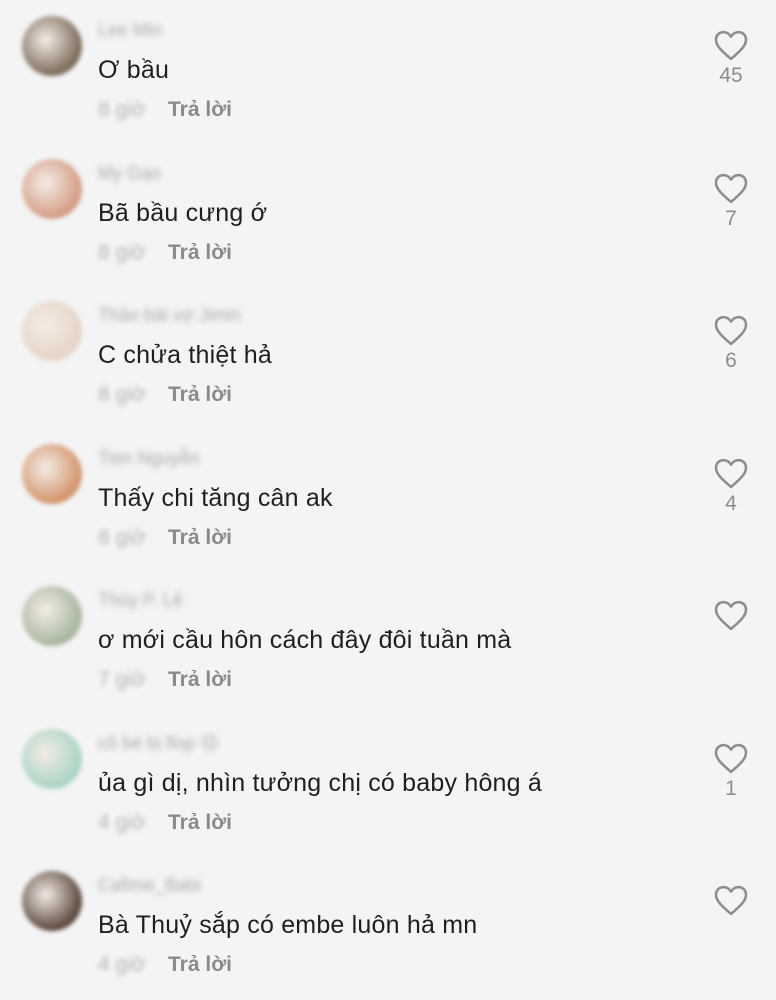 The height and width of the screenshot is (1000, 776). What do you see at coordinates (388, 71) in the screenshot?
I see `comment-item: Lee Min Ơ bầu 8 giờ Trả lời 45` at bounding box center [388, 71].